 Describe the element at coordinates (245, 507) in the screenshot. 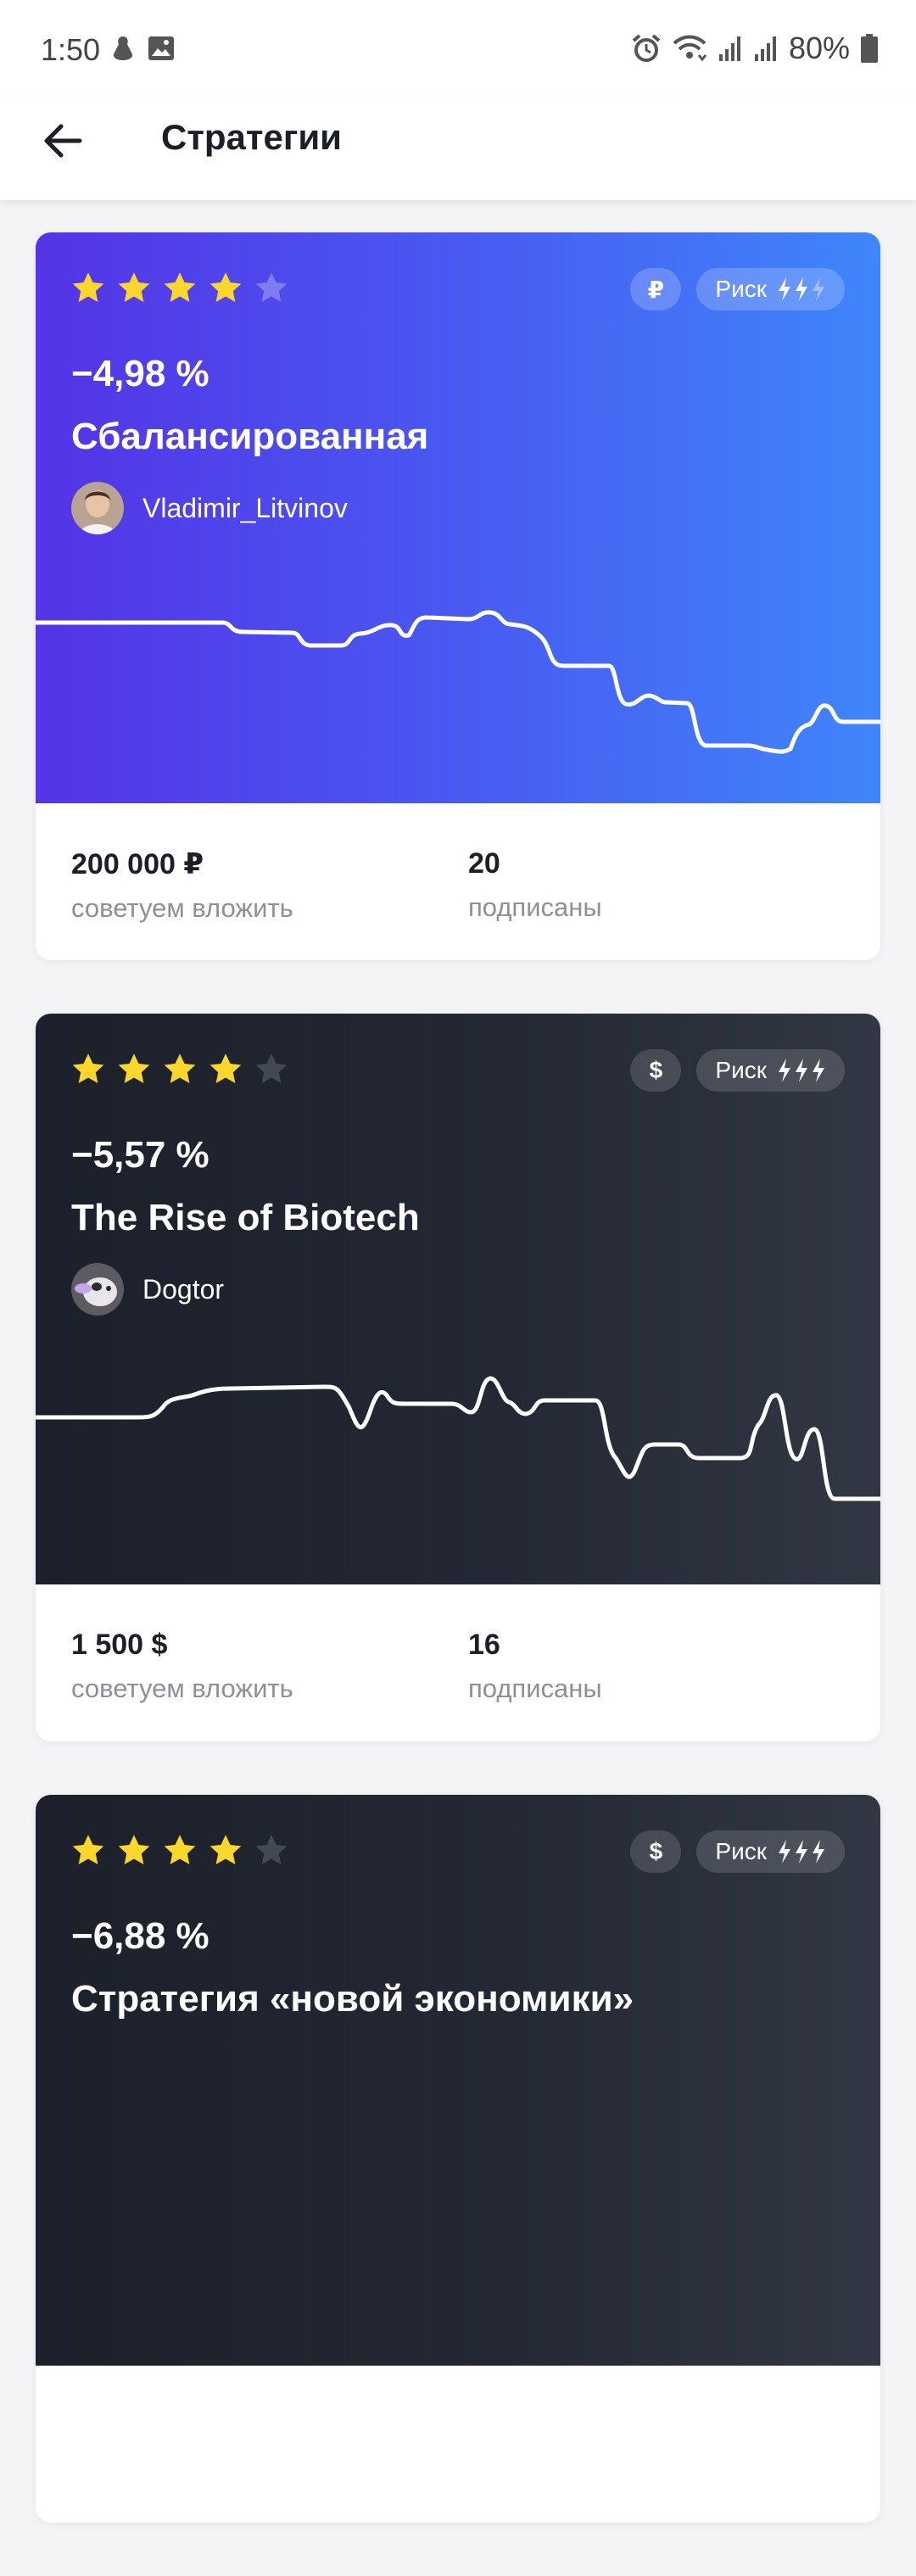

I see `author-name: Vladimir_Litvinov` at that location.